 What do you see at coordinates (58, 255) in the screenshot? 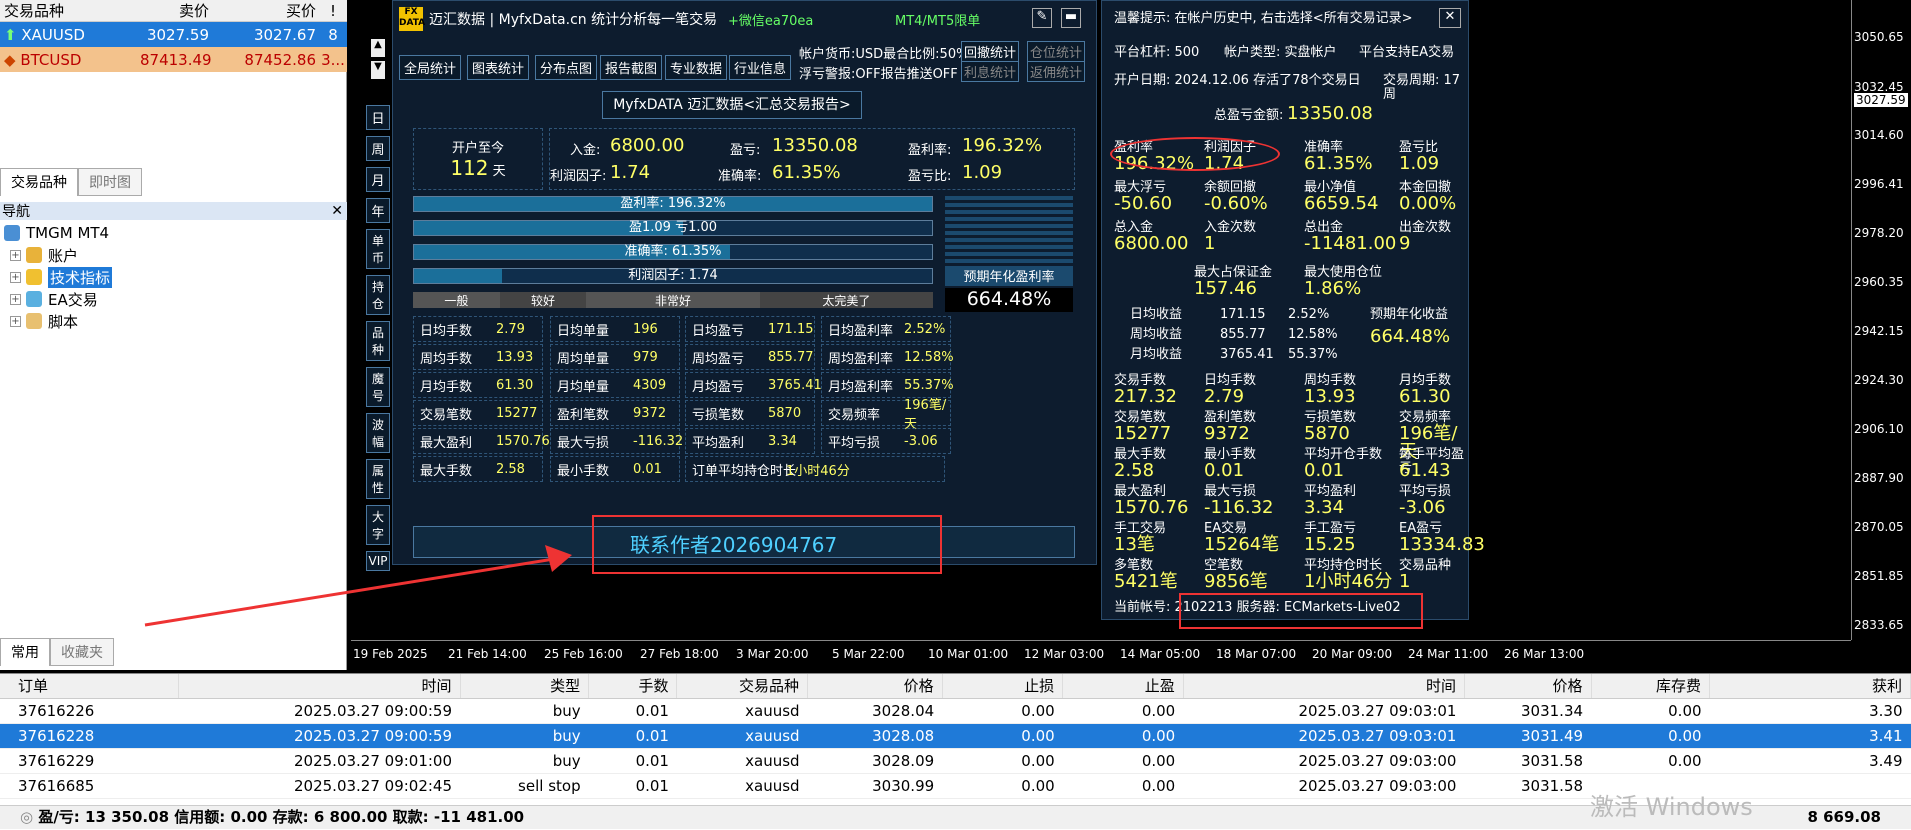
I see `tree-item-accounts: + 账户` at bounding box center [58, 255].